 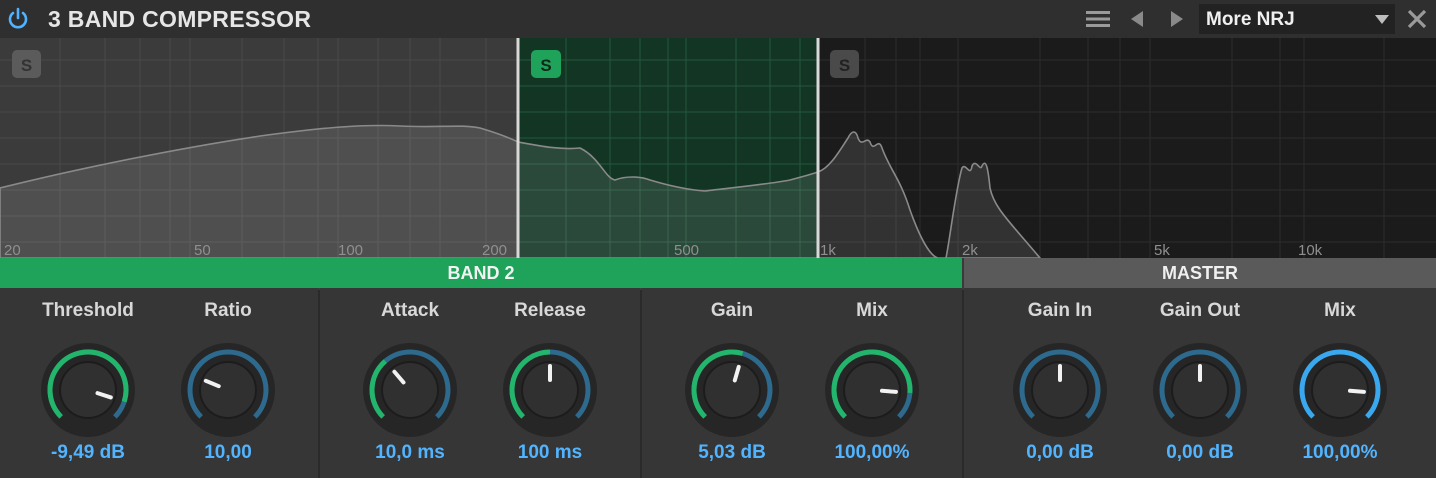 I want to click on threshold-knob, so click(x=88, y=390).